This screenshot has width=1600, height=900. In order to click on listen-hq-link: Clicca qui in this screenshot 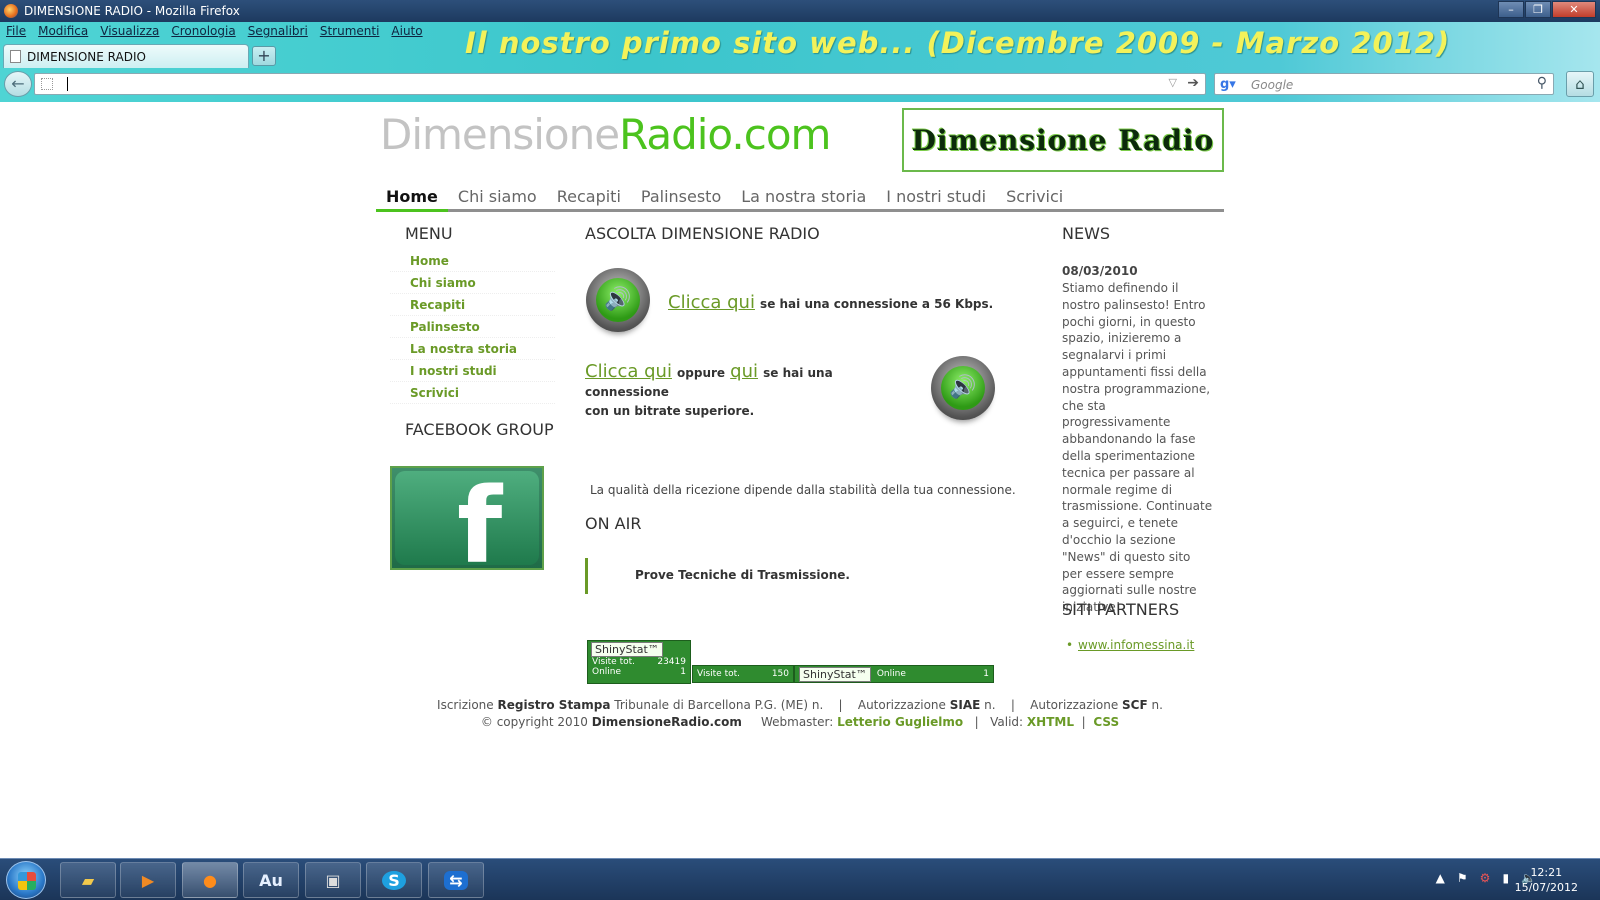, I will do `click(628, 371)`.